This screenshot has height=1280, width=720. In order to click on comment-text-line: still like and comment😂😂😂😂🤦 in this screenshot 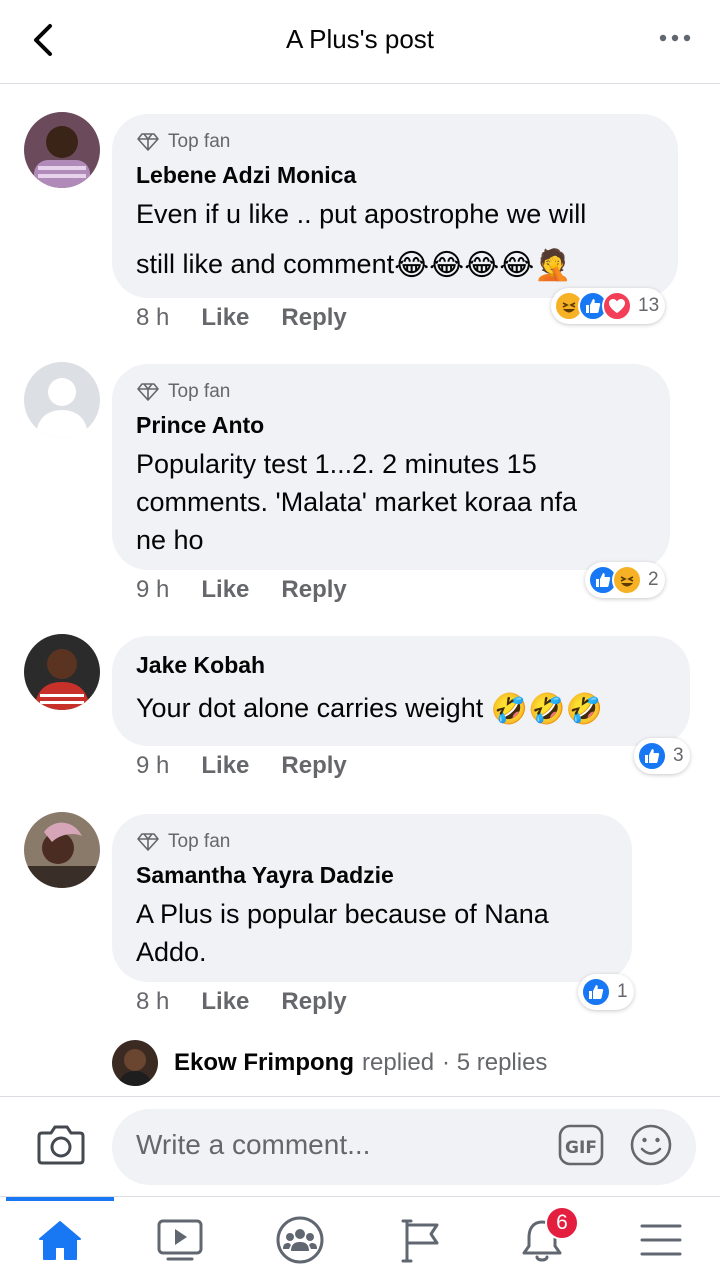, I will do `click(354, 265)`.